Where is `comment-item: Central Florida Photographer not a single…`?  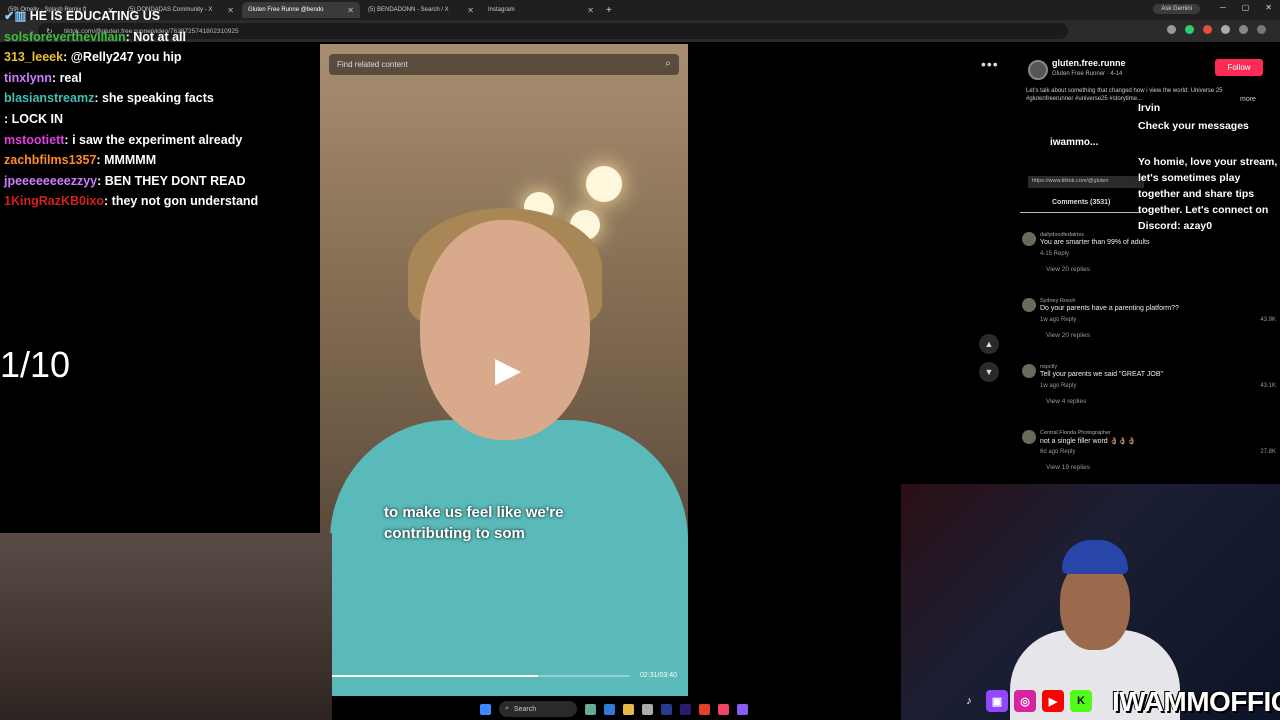 comment-item: Central Florida Photographer not a single… is located at coordinates (1151, 454).